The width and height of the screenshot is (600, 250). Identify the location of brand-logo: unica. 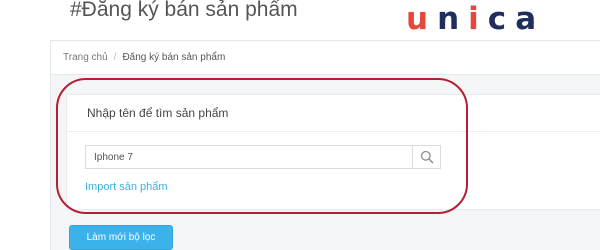
(476, 19).